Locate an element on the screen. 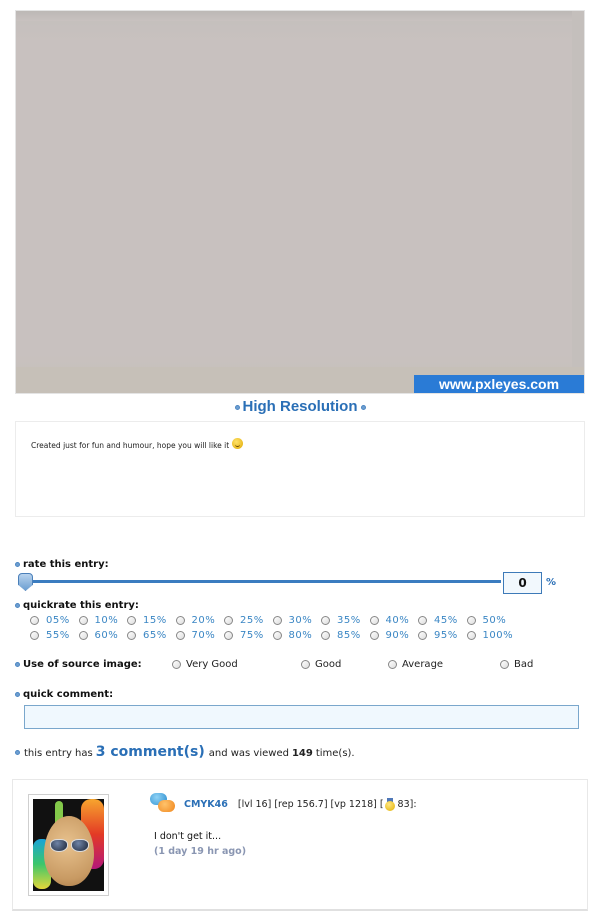 This screenshot has width=600, height=916. percent-sign: % is located at coordinates (551, 582).